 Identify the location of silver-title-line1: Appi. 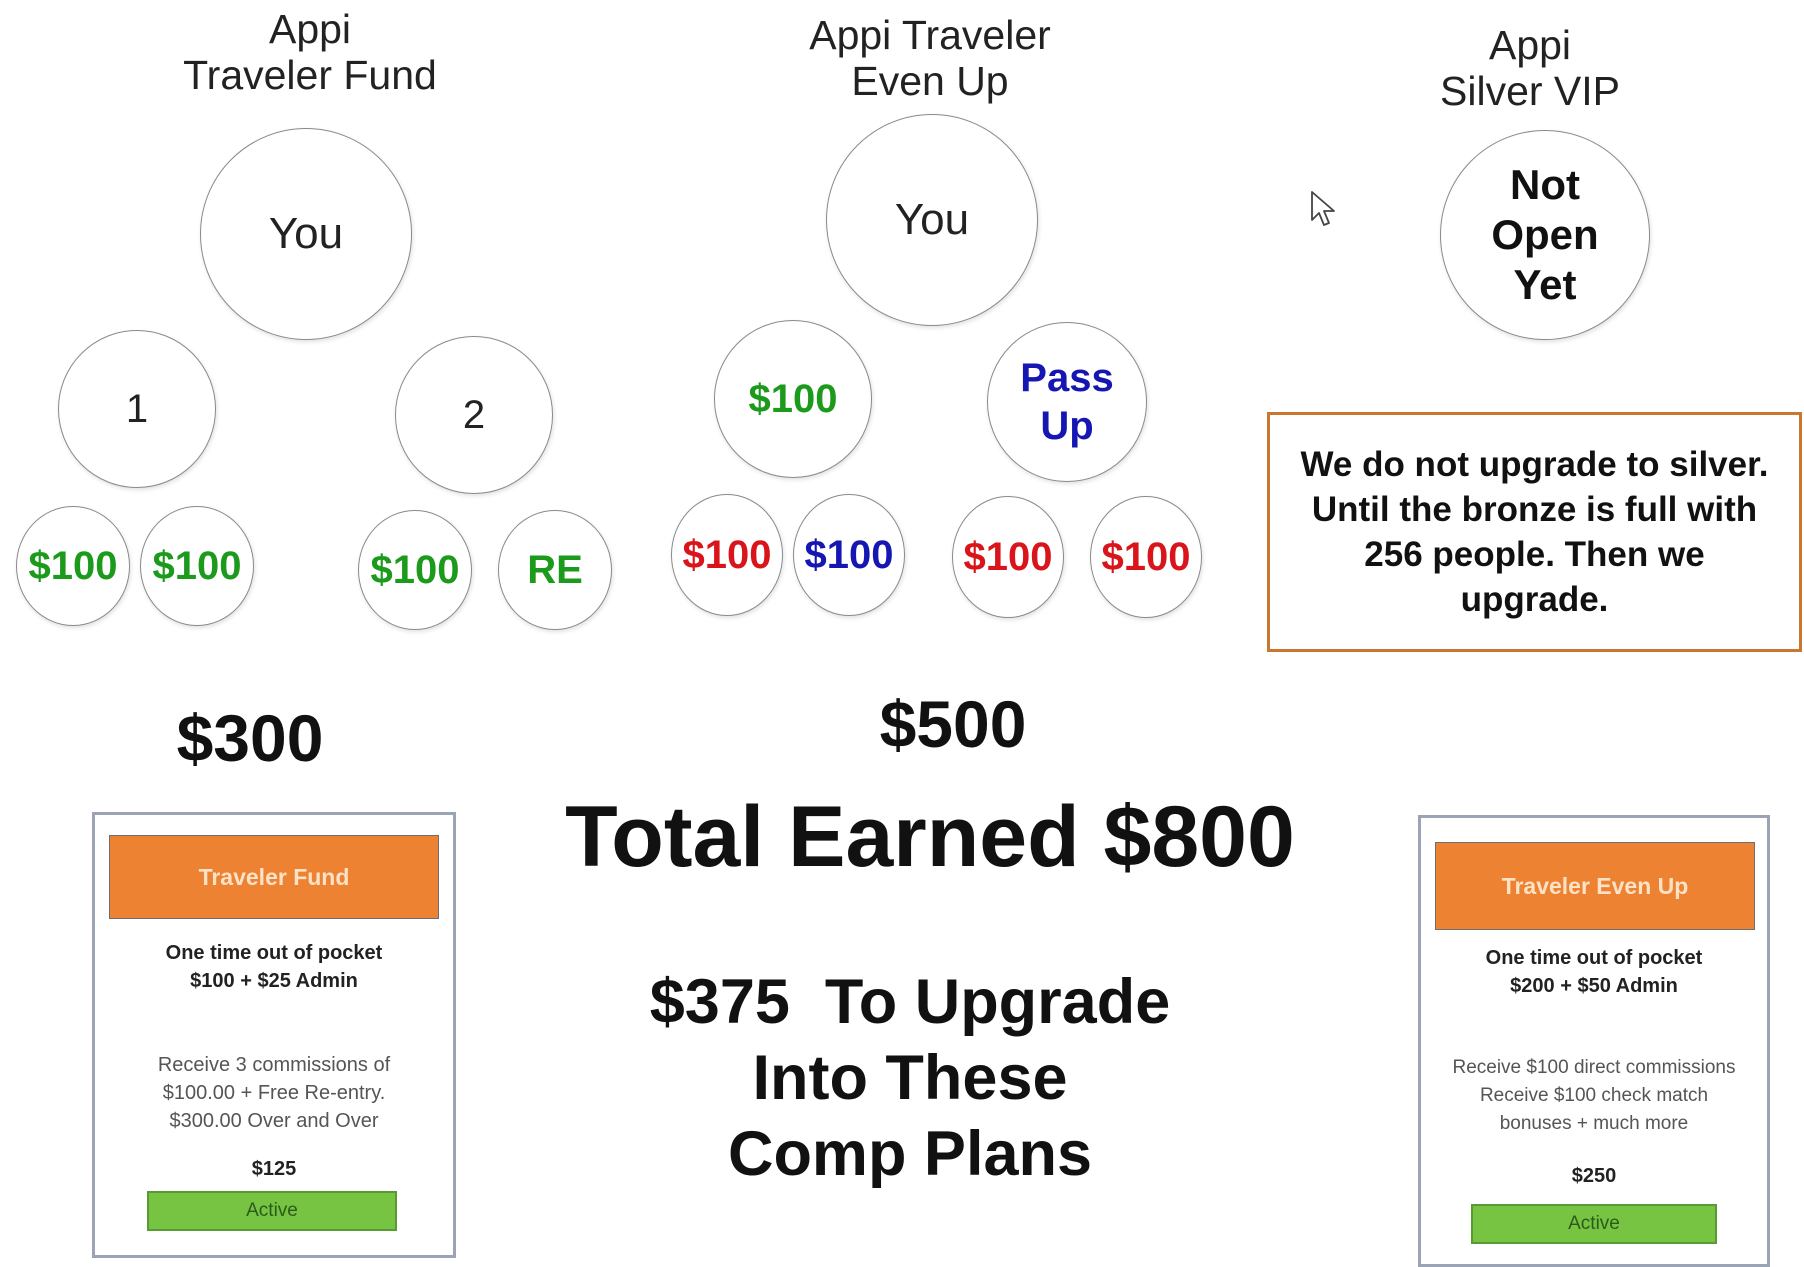
(1530, 45).